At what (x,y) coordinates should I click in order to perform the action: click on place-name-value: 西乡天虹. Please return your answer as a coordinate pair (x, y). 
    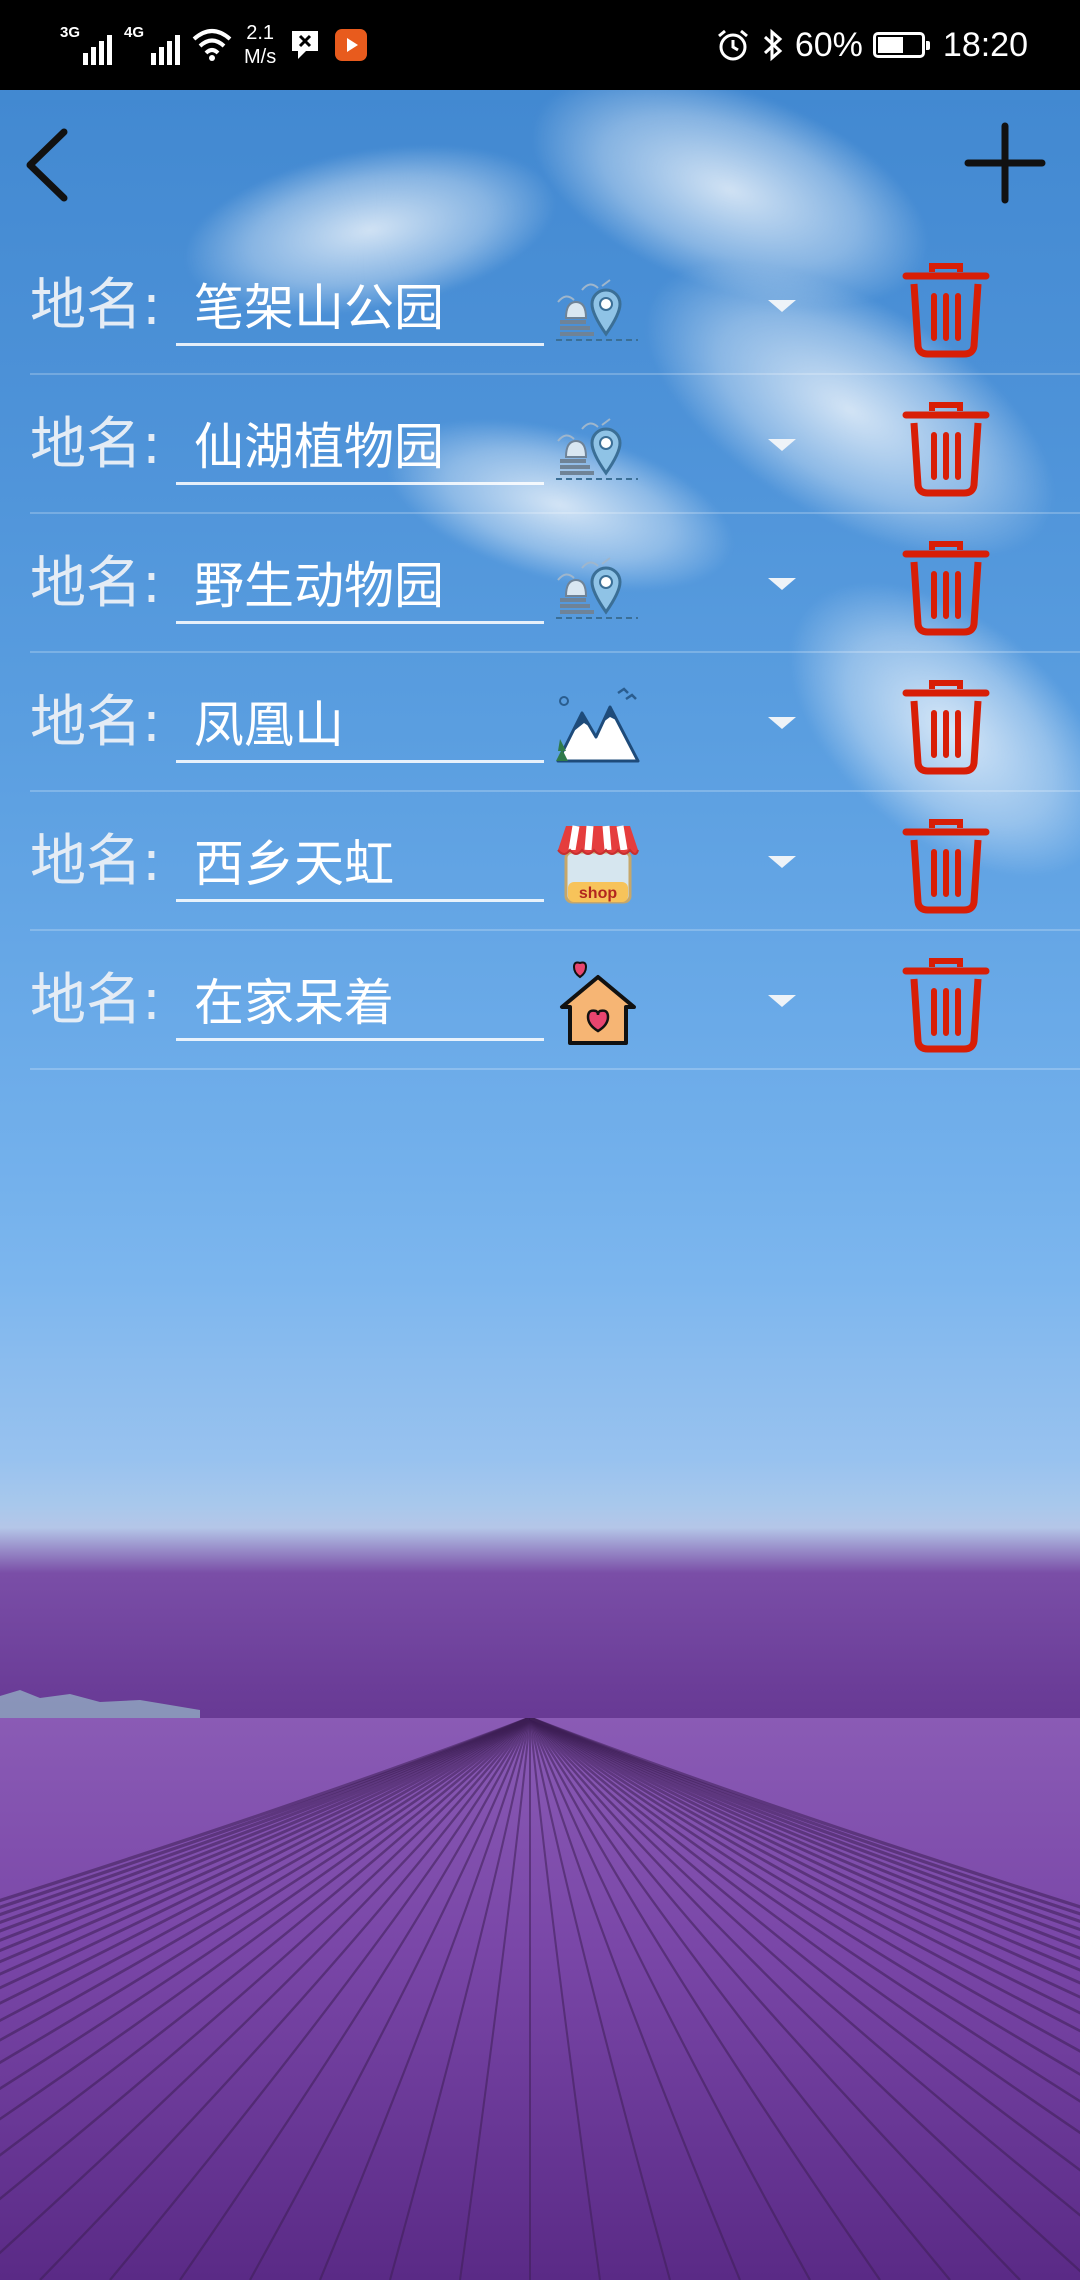
    Looking at the image, I should click on (294, 864).